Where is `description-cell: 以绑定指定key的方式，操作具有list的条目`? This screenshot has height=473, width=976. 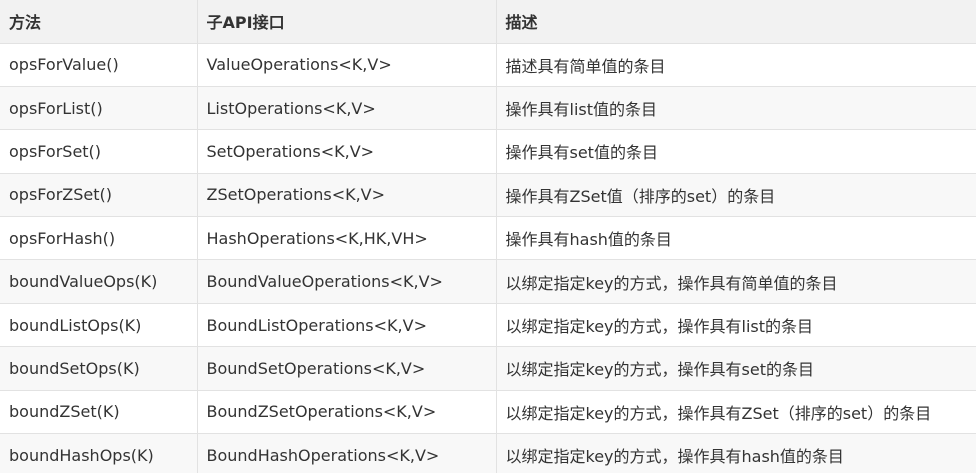 description-cell: 以绑定指定key的方式，操作具有list的条目 is located at coordinates (736, 325).